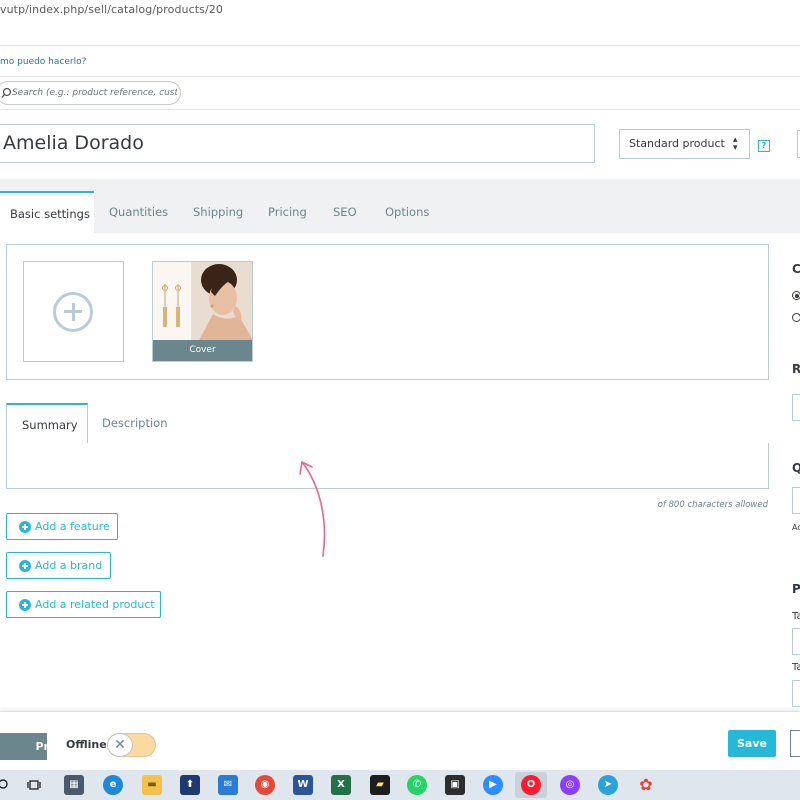  What do you see at coordinates (74, 785) in the screenshot?
I see `calculator-icon: ▦` at bounding box center [74, 785].